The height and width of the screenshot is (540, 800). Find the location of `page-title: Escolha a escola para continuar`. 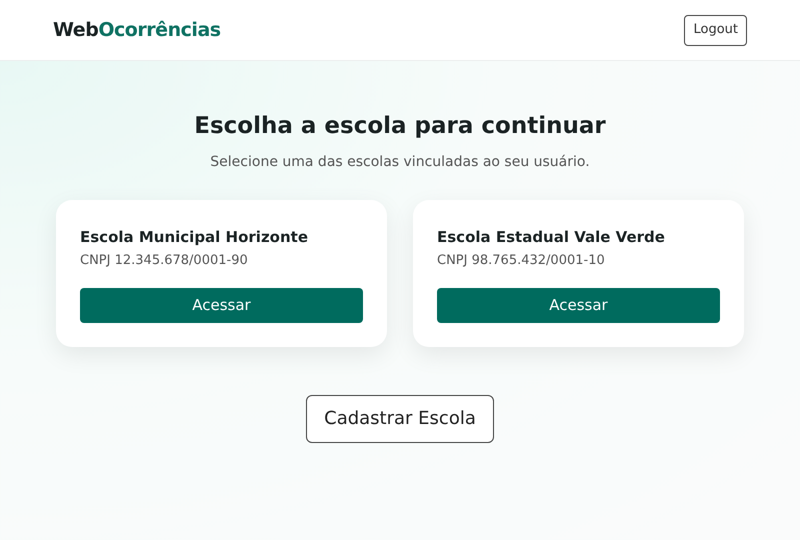

page-title: Escolha a escola para continuar is located at coordinates (400, 126).